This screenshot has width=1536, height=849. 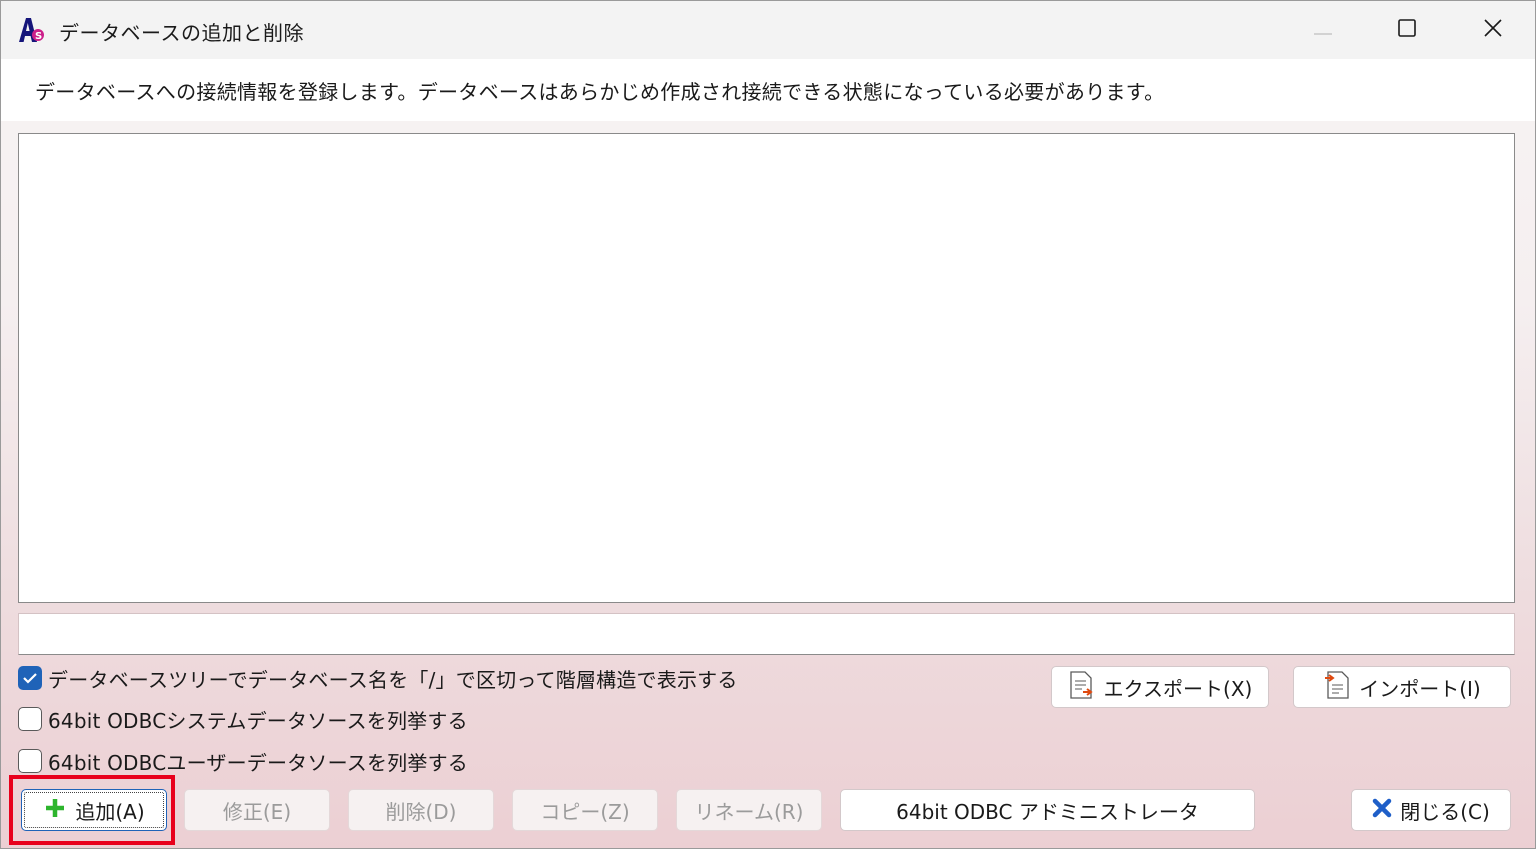 I want to click on import-button-label: インポート(I), so click(x=1420, y=688).